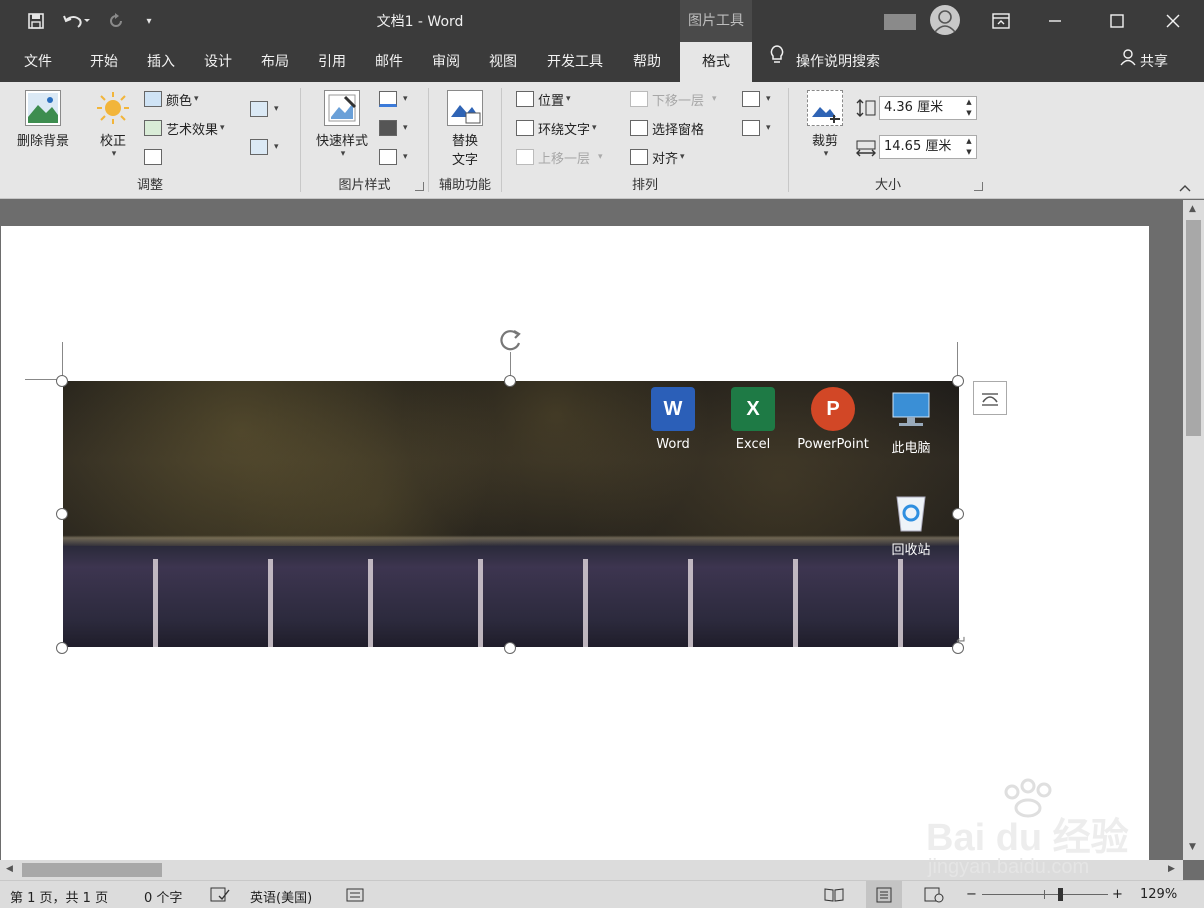  Describe the element at coordinates (756, 99) in the screenshot. I see `group-objects-button: ▾` at that location.